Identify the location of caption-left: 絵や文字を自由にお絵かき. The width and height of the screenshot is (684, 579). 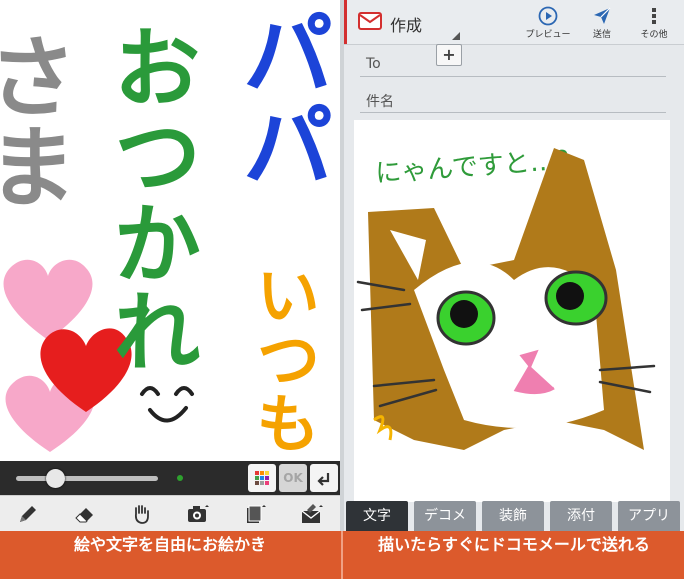
(169, 544).